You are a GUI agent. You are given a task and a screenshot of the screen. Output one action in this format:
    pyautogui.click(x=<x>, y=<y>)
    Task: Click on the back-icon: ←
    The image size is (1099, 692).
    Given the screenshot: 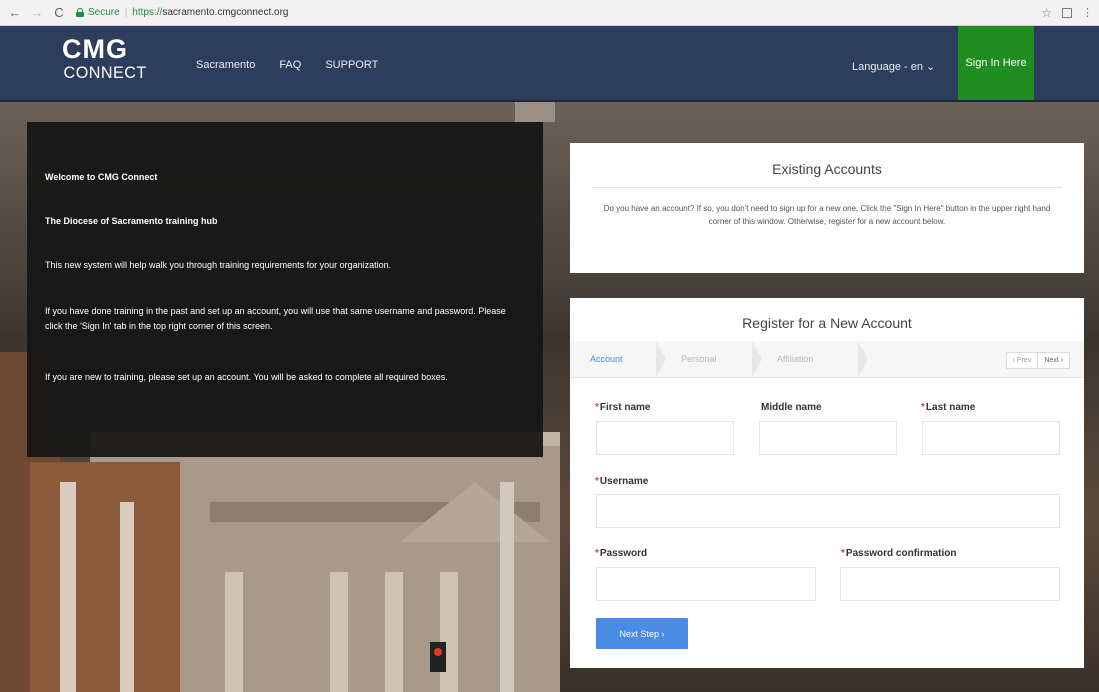 What is the action you would take?
    pyautogui.click(x=15, y=13)
    